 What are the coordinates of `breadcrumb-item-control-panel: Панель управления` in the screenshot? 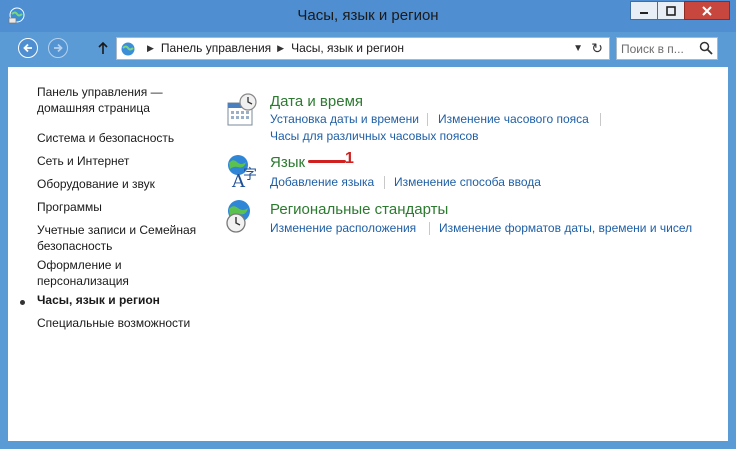 It's located at (216, 48).